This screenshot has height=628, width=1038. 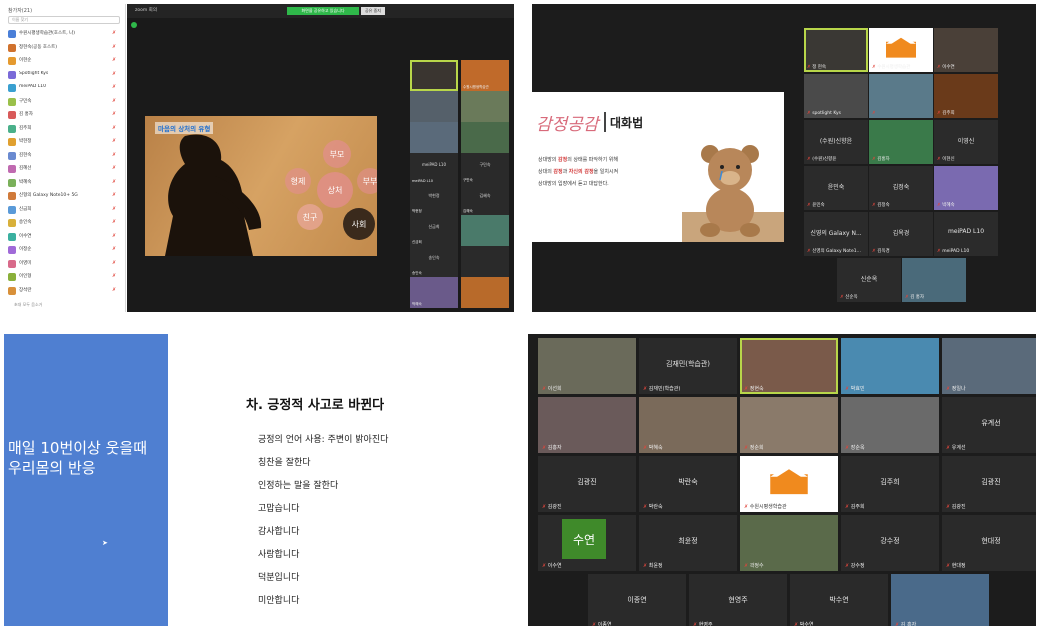 I want to click on participant-row: 김혜선 ✗, so click(x=65, y=169).